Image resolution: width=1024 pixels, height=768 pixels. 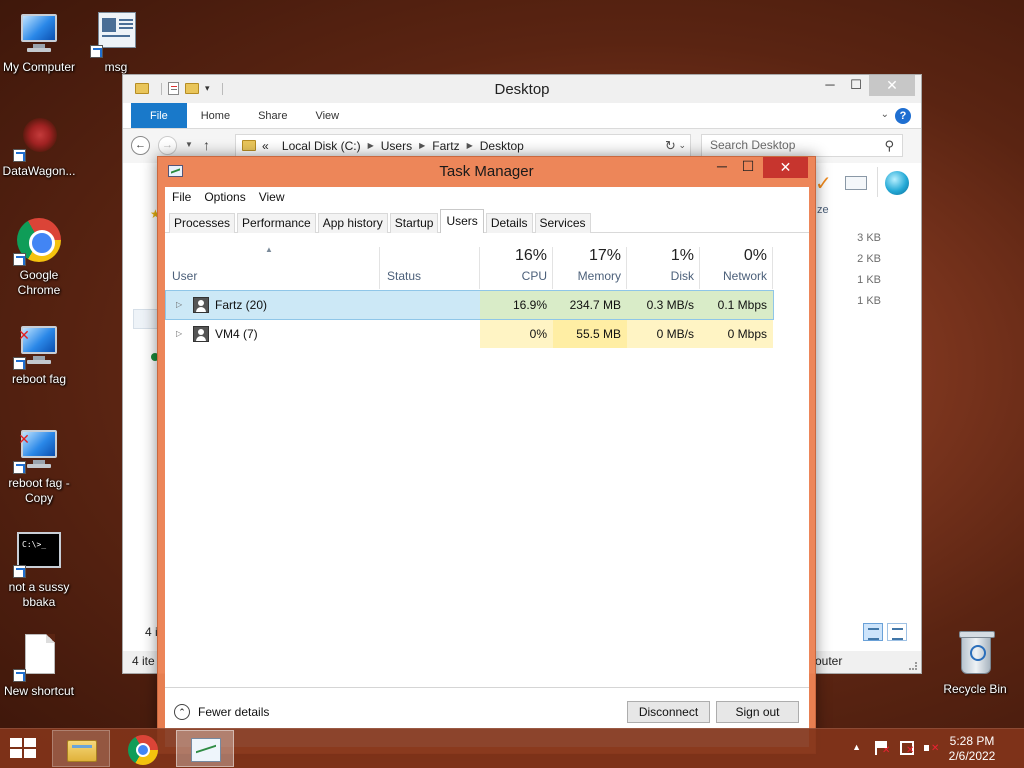 What do you see at coordinates (522, 89) in the screenshot?
I see `explorer-titlebar: ▾ Desktop ─ ☐ ✕` at bounding box center [522, 89].